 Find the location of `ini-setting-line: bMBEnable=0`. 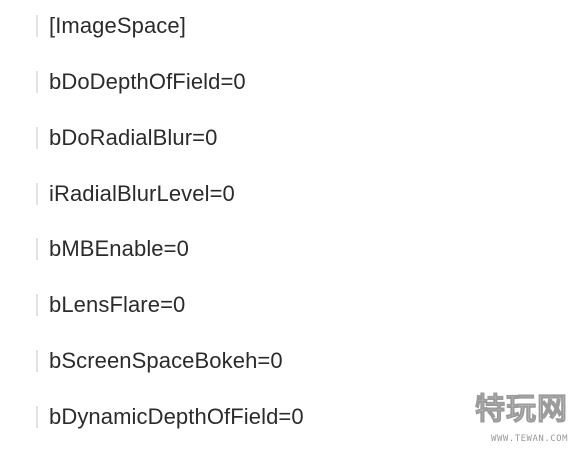

ini-setting-line: bMBEnable=0 is located at coordinates (112, 249).